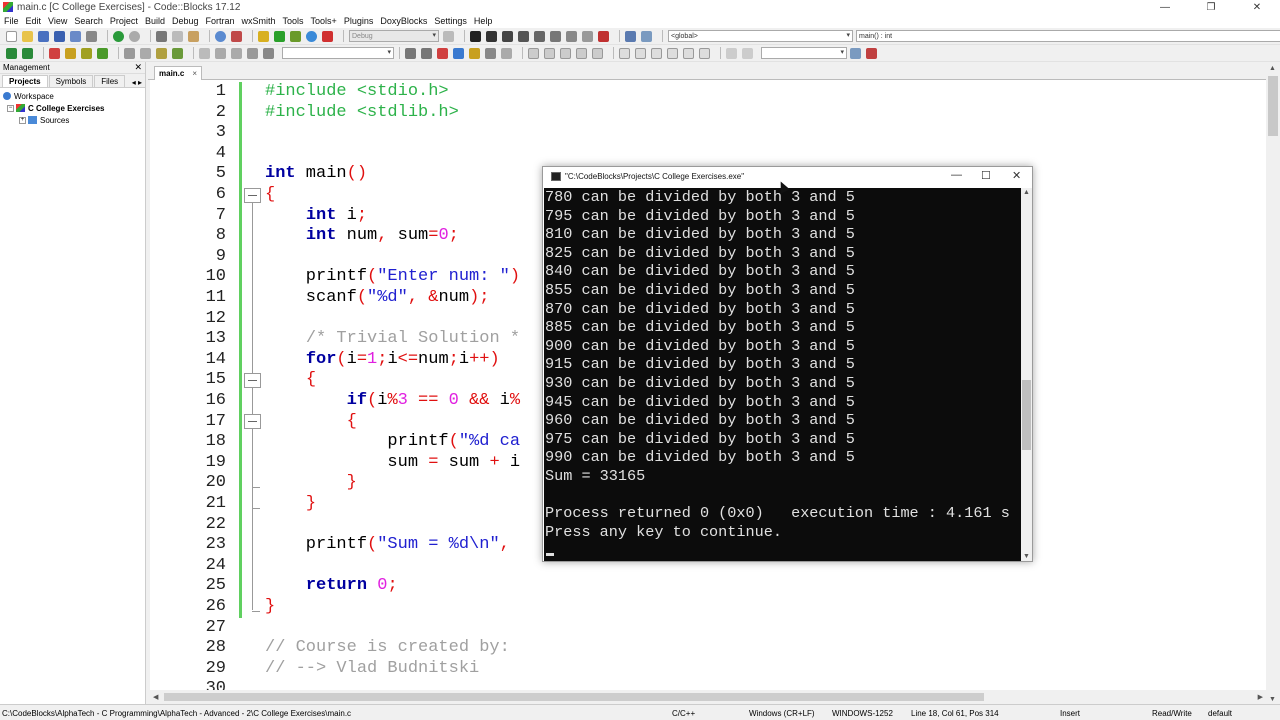 This screenshot has width=1280, height=720. What do you see at coordinates (1273, 106) in the screenshot?
I see `scroll-thumb` at bounding box center [1273, 106].